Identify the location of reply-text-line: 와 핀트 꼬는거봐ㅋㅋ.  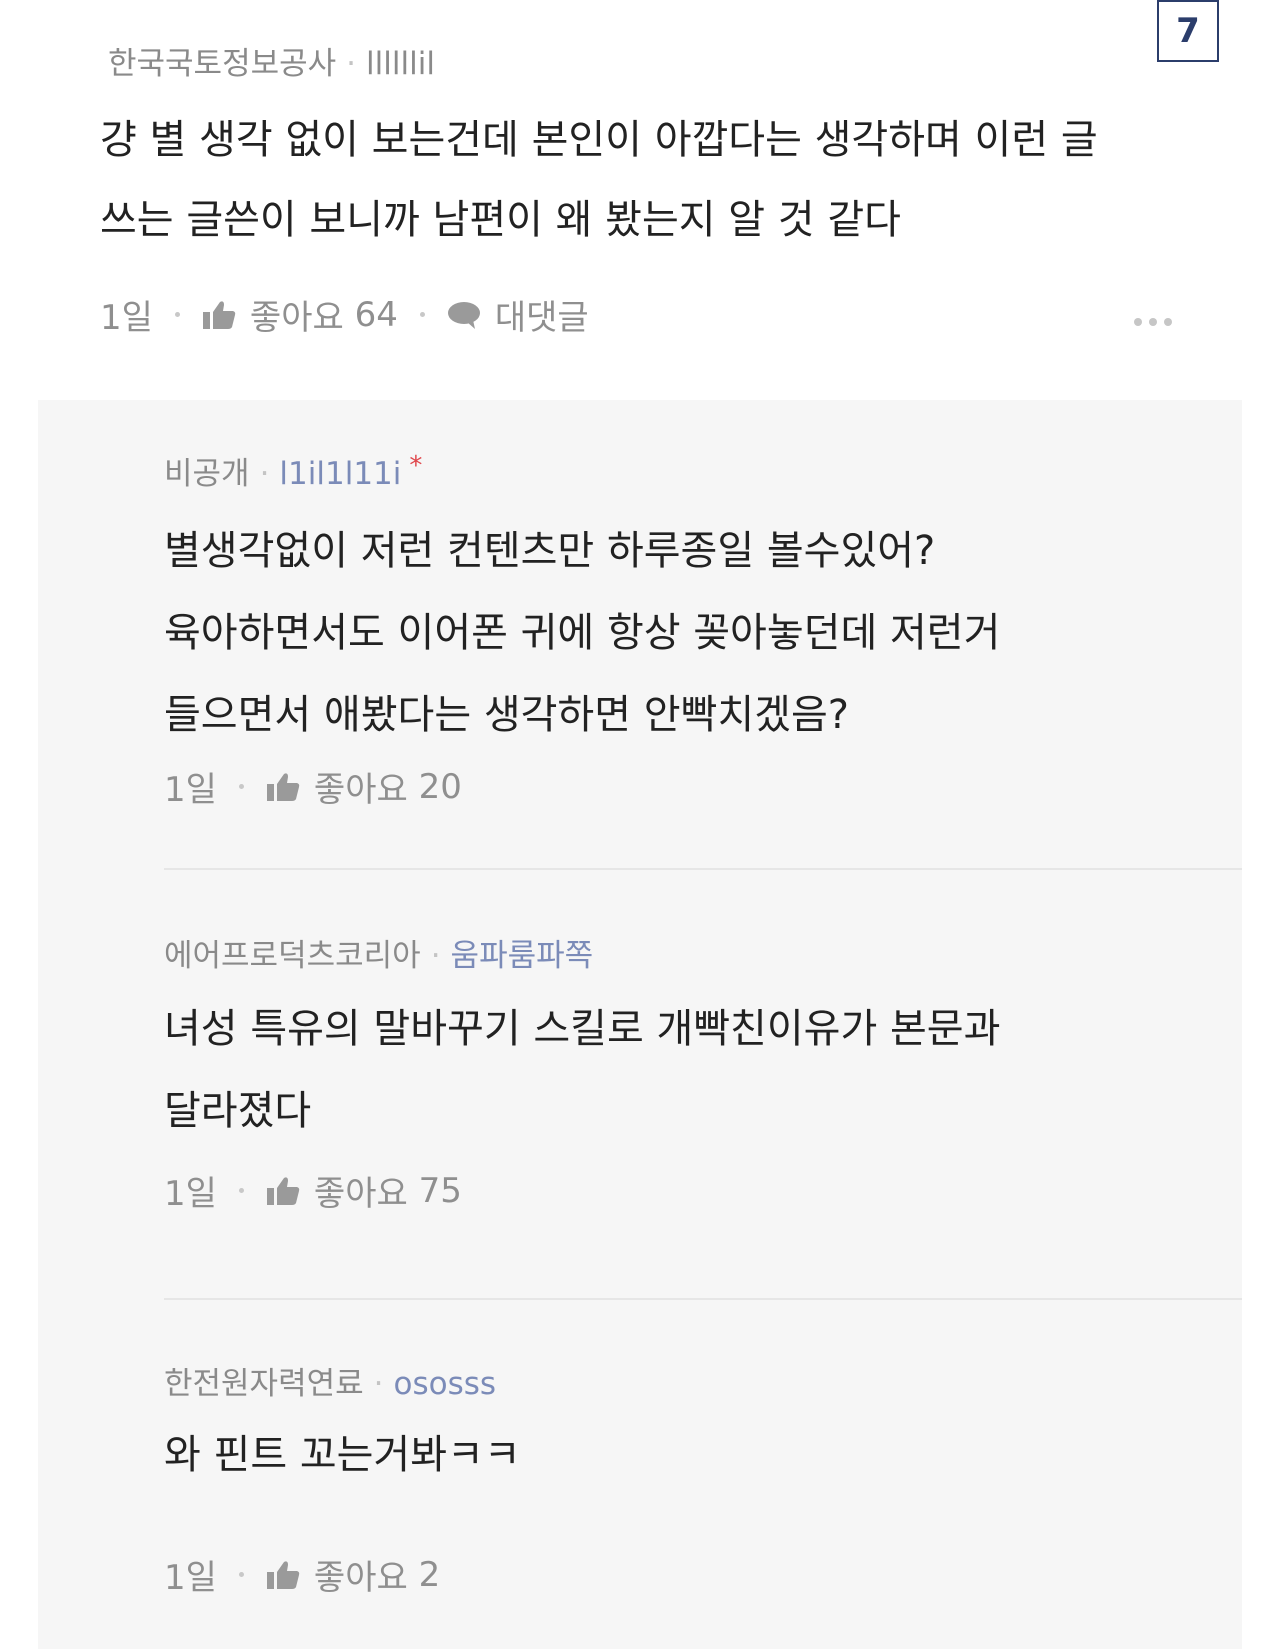
(342, 1455).